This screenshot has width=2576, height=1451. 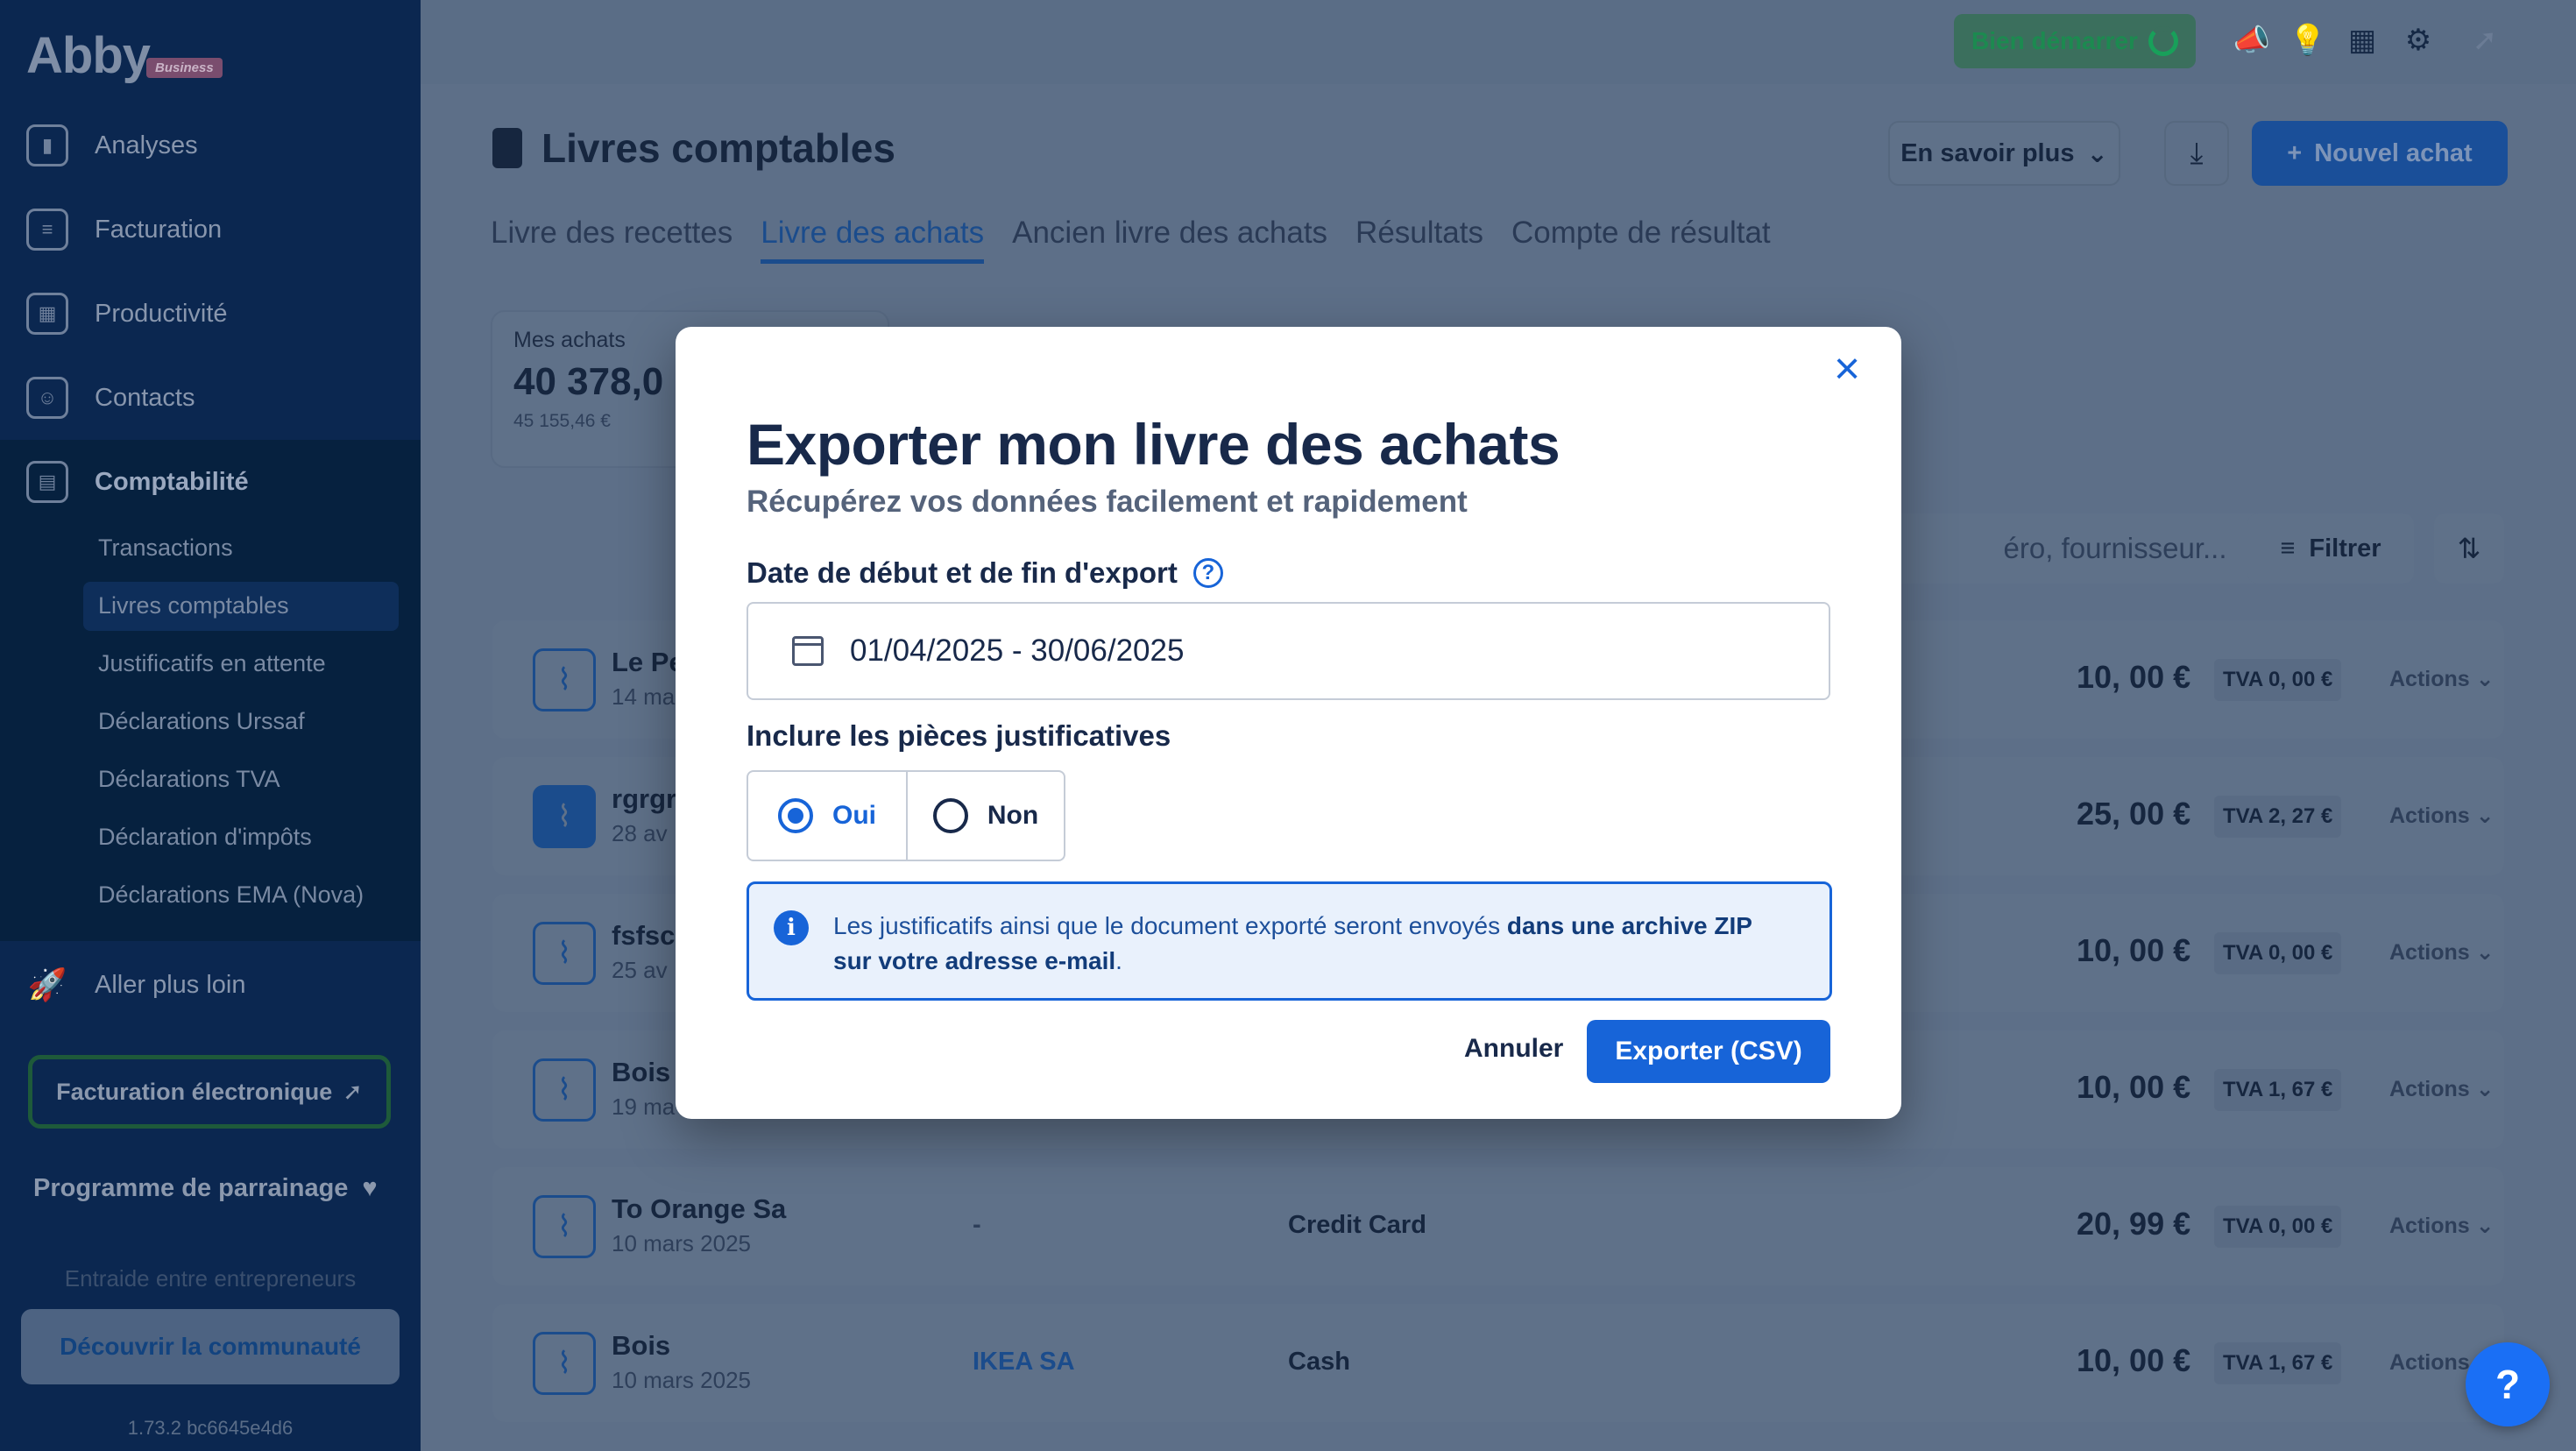 I want to click on radio-oui-label: Oui, so click(x=854, y=815).